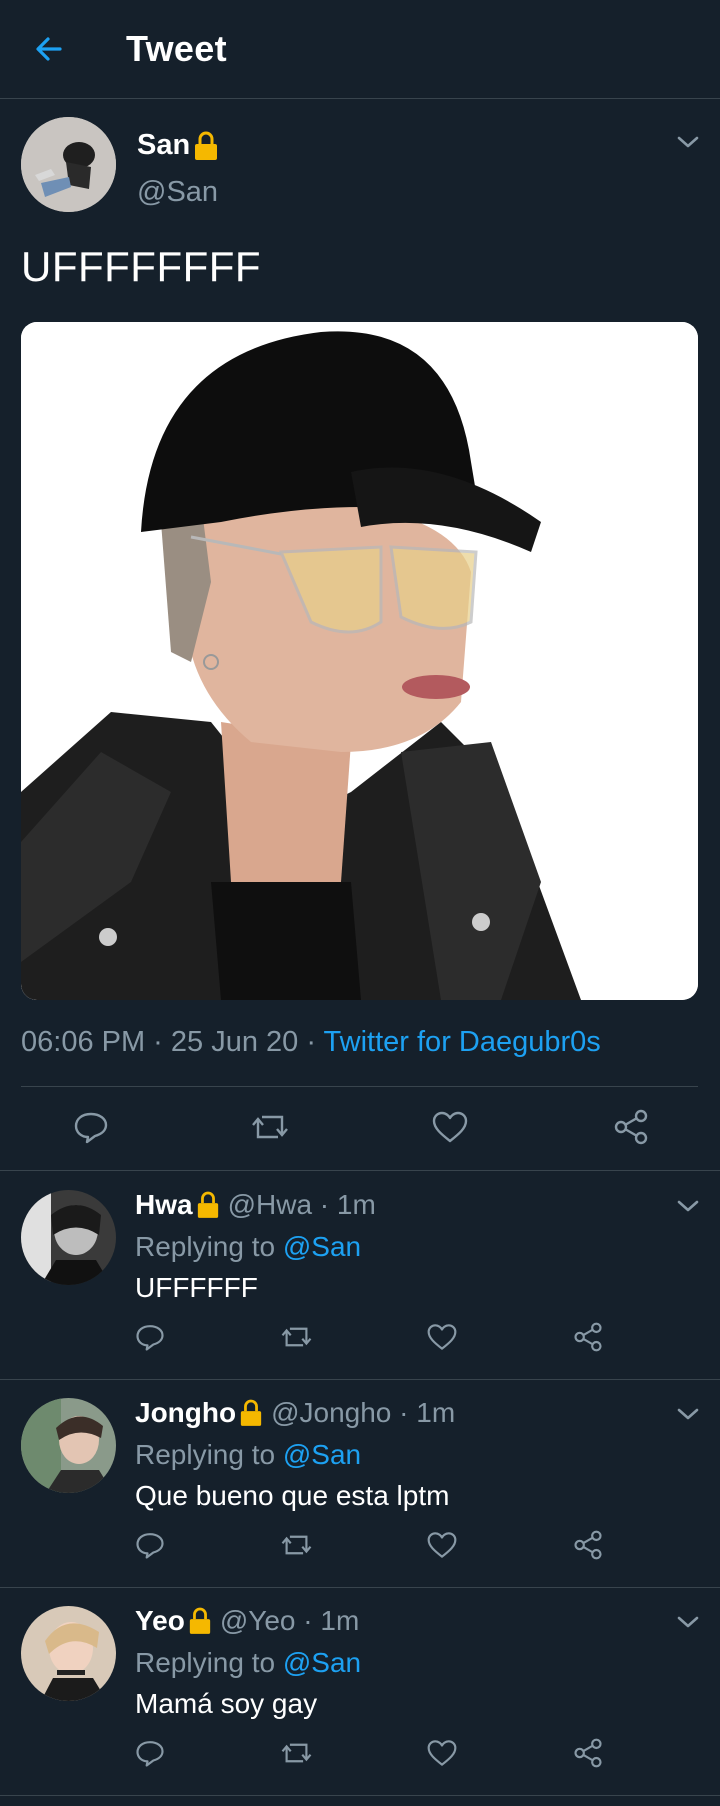  Describe the element at coordinates (172, 1042) in the screenshot. I see `tweet-timestamp: 06:06 PM · 25 Jun 20 ·` at that location.